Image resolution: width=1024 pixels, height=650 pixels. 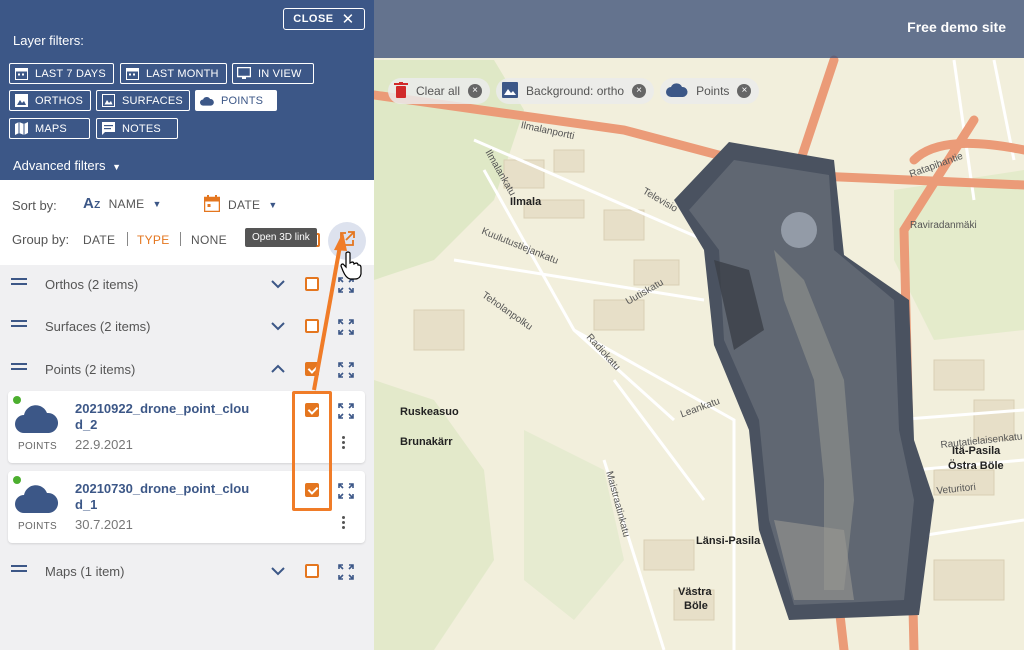 What do you see at coordinates (976, 466) in the screenshot?
I see `map-label: Östra Böle` at bounding box center [976, 466].